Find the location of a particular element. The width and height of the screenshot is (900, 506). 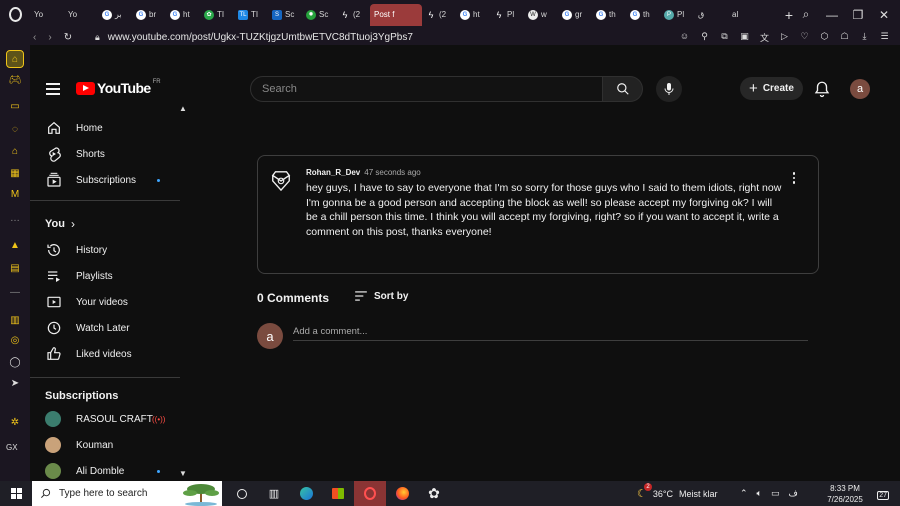

network-icon: ▭ is located at coordinates (775, 493).